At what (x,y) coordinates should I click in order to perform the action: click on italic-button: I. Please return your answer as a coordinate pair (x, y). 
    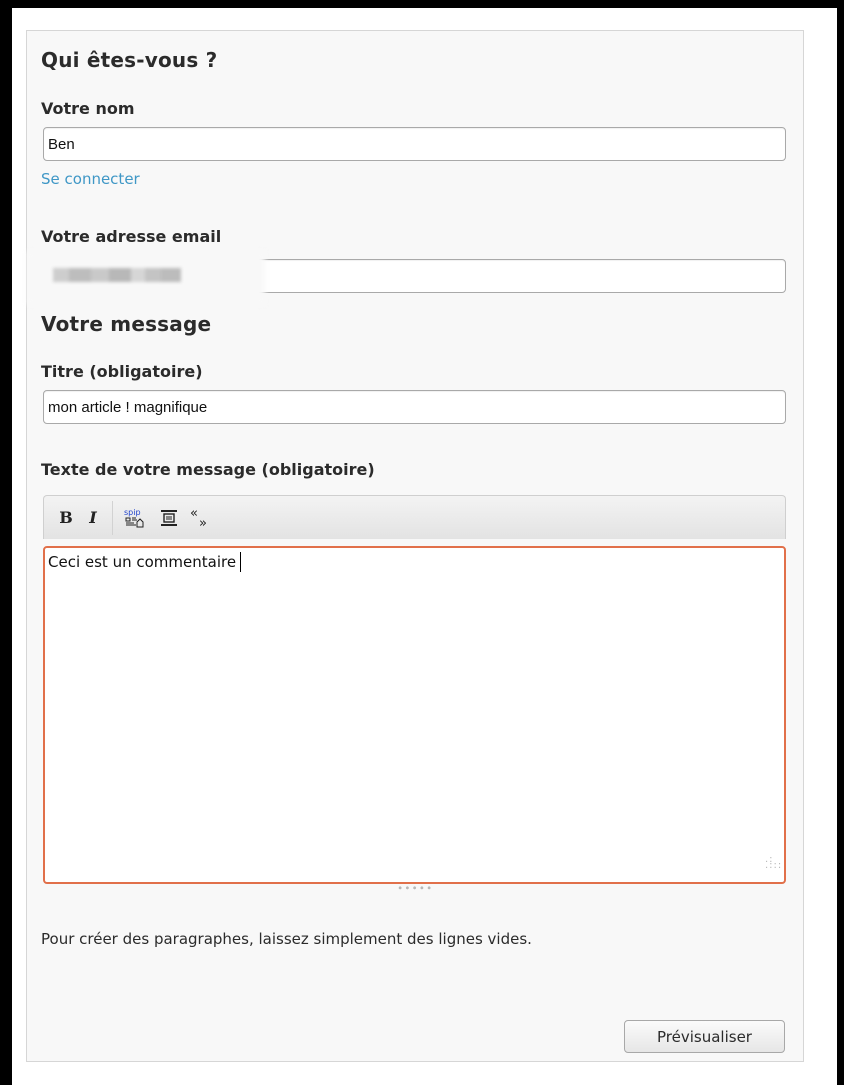
    Looking at the image, I should click on (93, 518).